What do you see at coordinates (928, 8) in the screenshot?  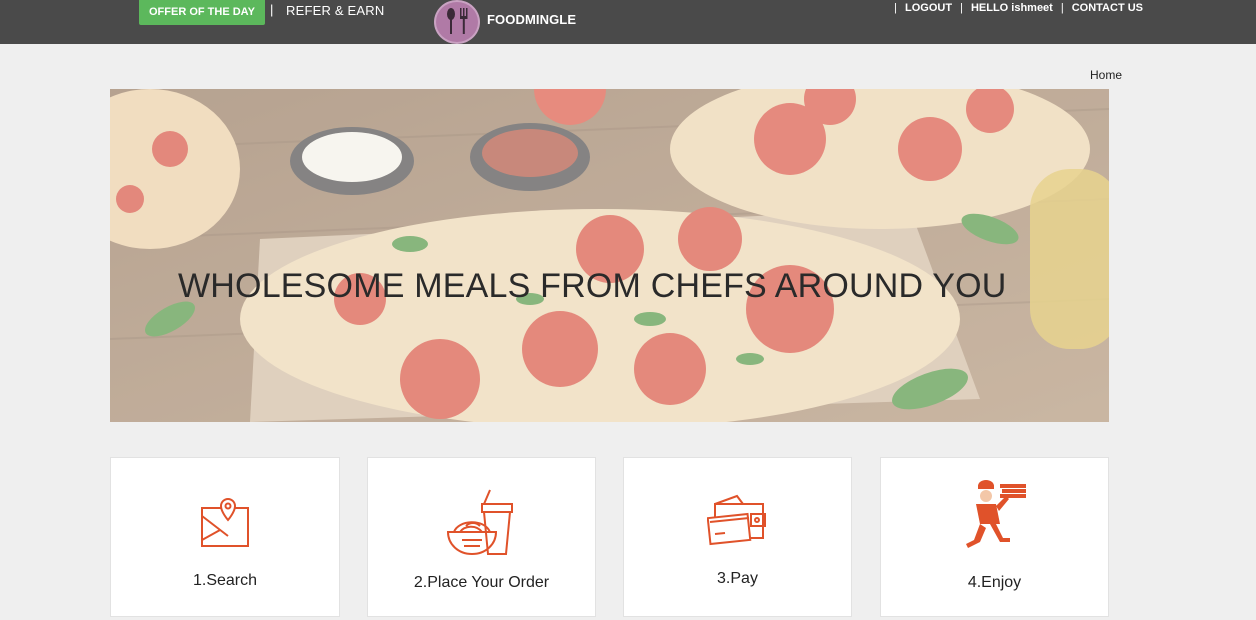 I see `logout-link: LOGOUT` at bounding box center [928, 8].